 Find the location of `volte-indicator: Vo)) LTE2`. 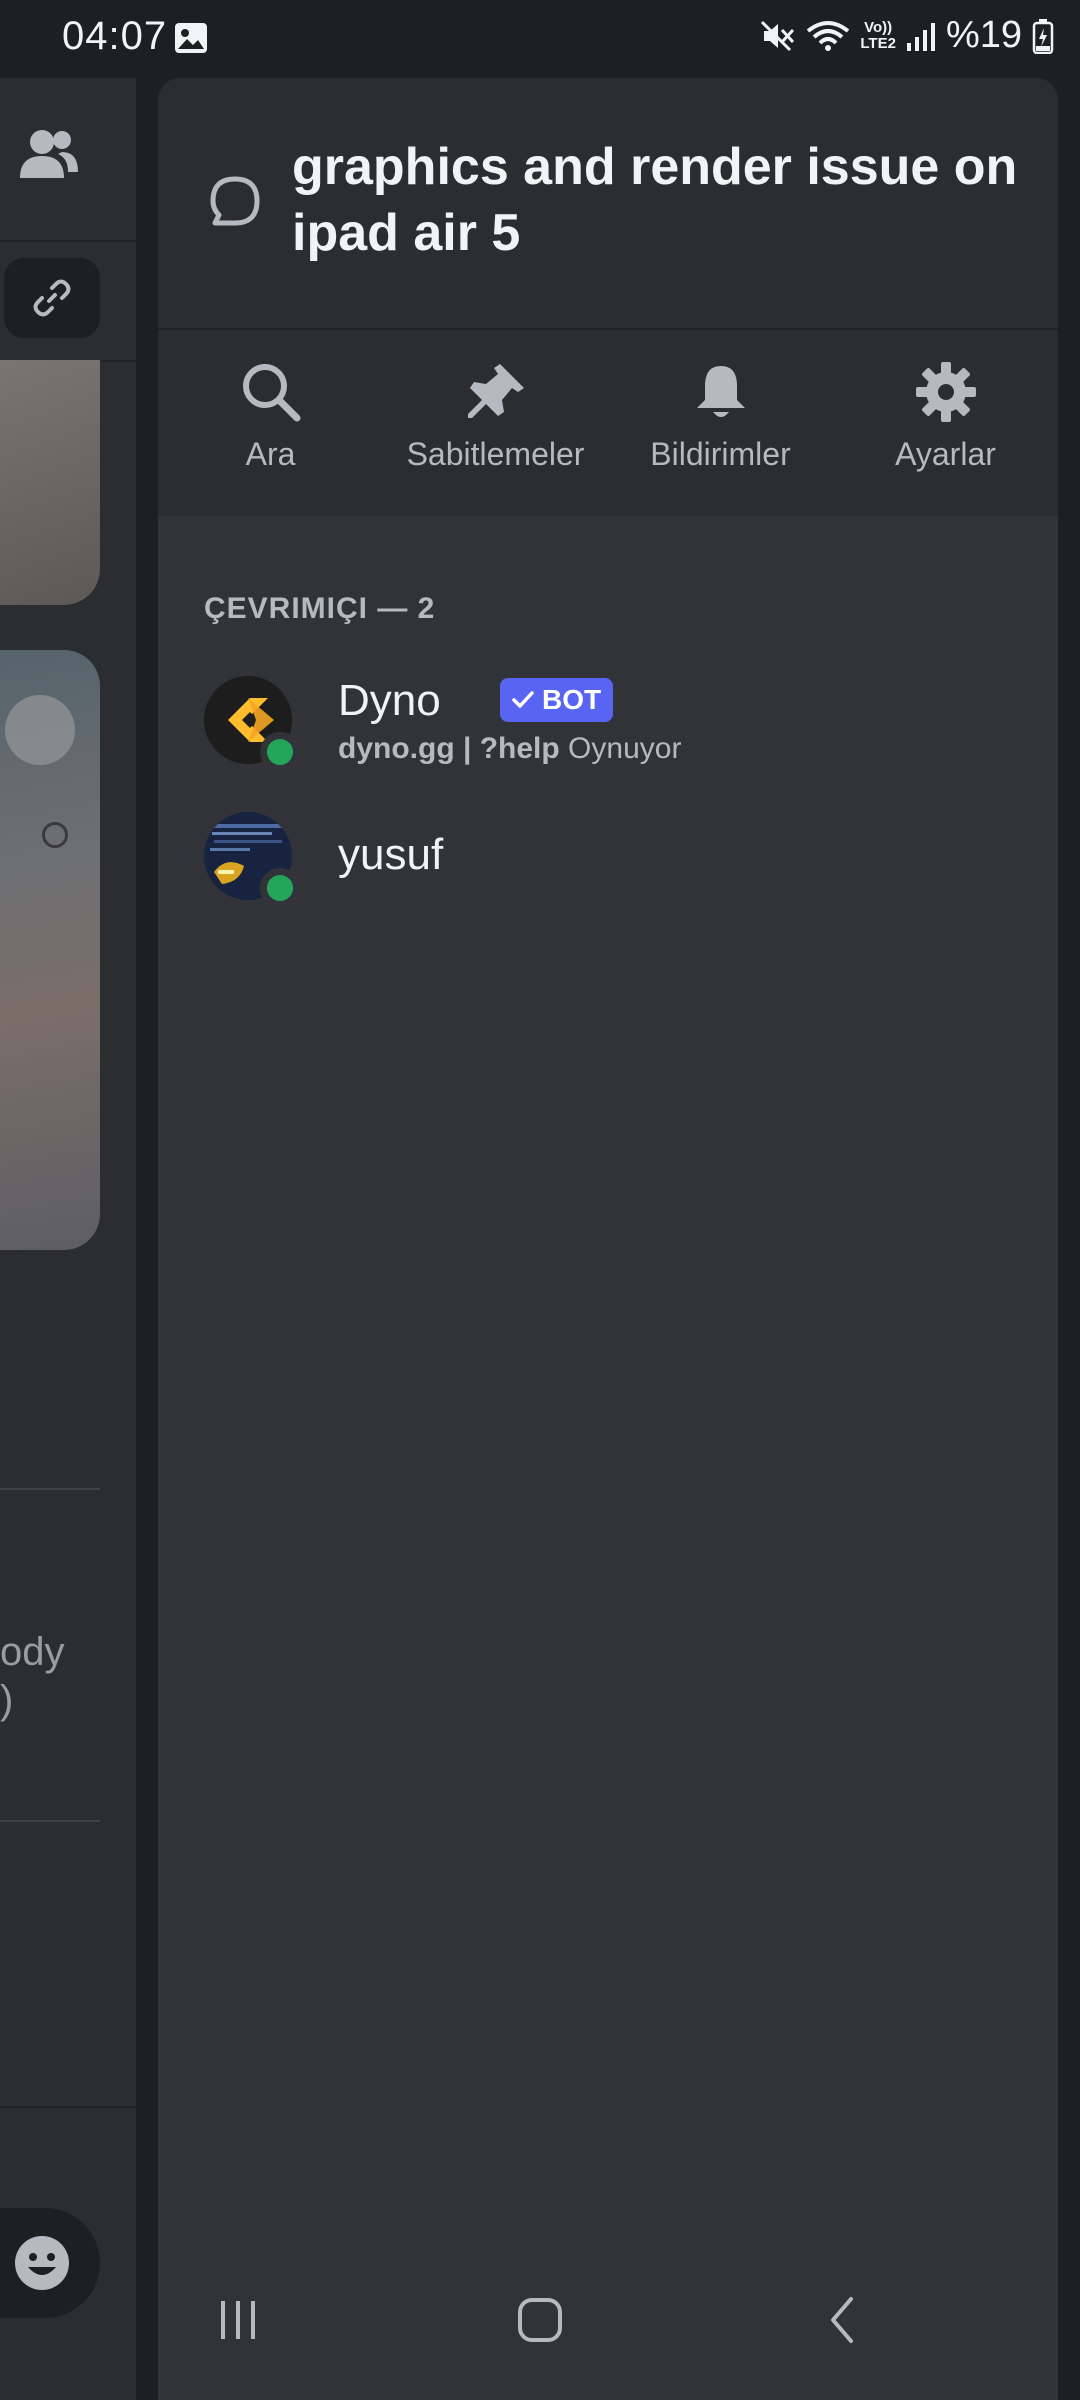

volte-indicator: Vo)) LTE2 is located at coordinates (878, 35).